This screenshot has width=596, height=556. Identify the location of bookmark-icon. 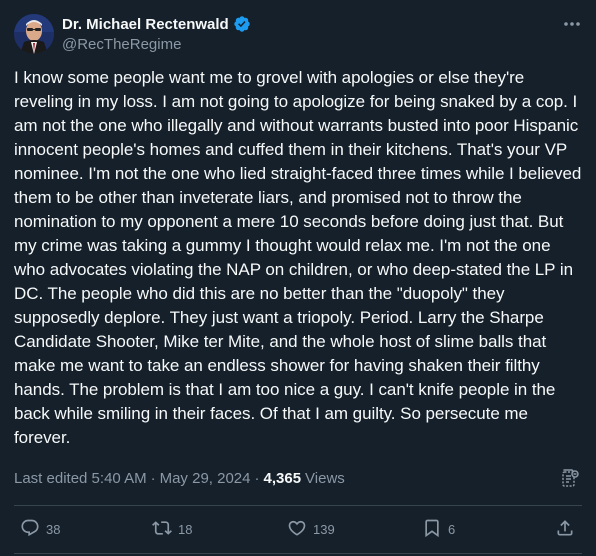
(432, 529).